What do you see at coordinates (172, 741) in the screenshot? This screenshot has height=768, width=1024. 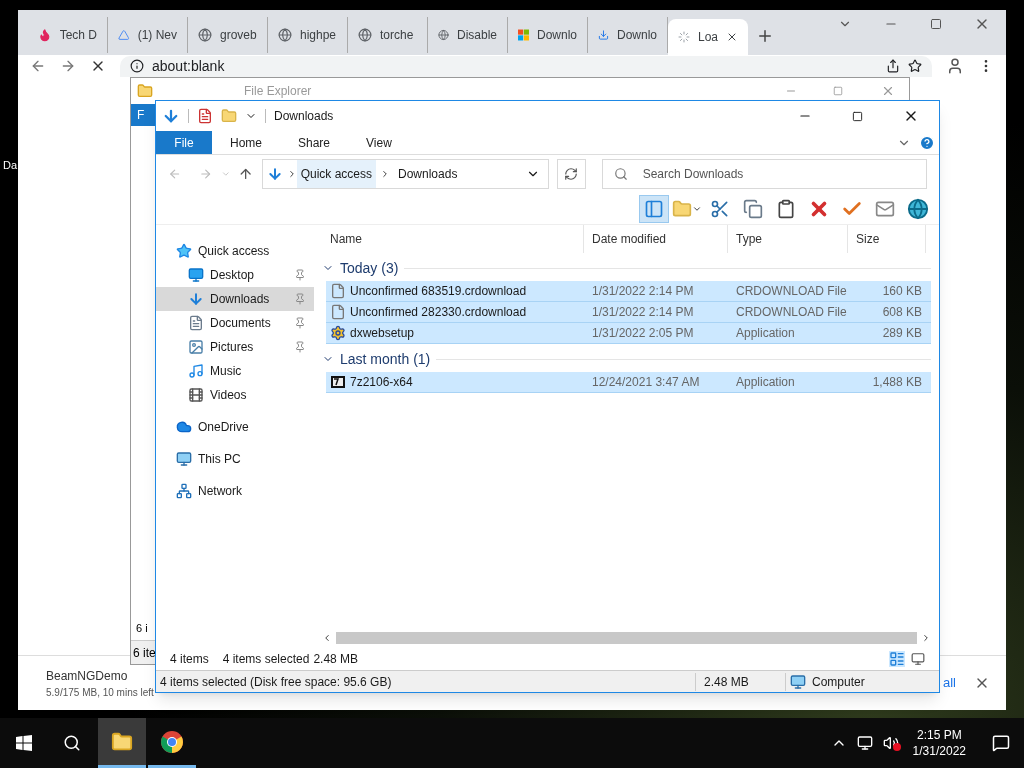 I see `browser-logo-icon` at bounding box center [172, 741].